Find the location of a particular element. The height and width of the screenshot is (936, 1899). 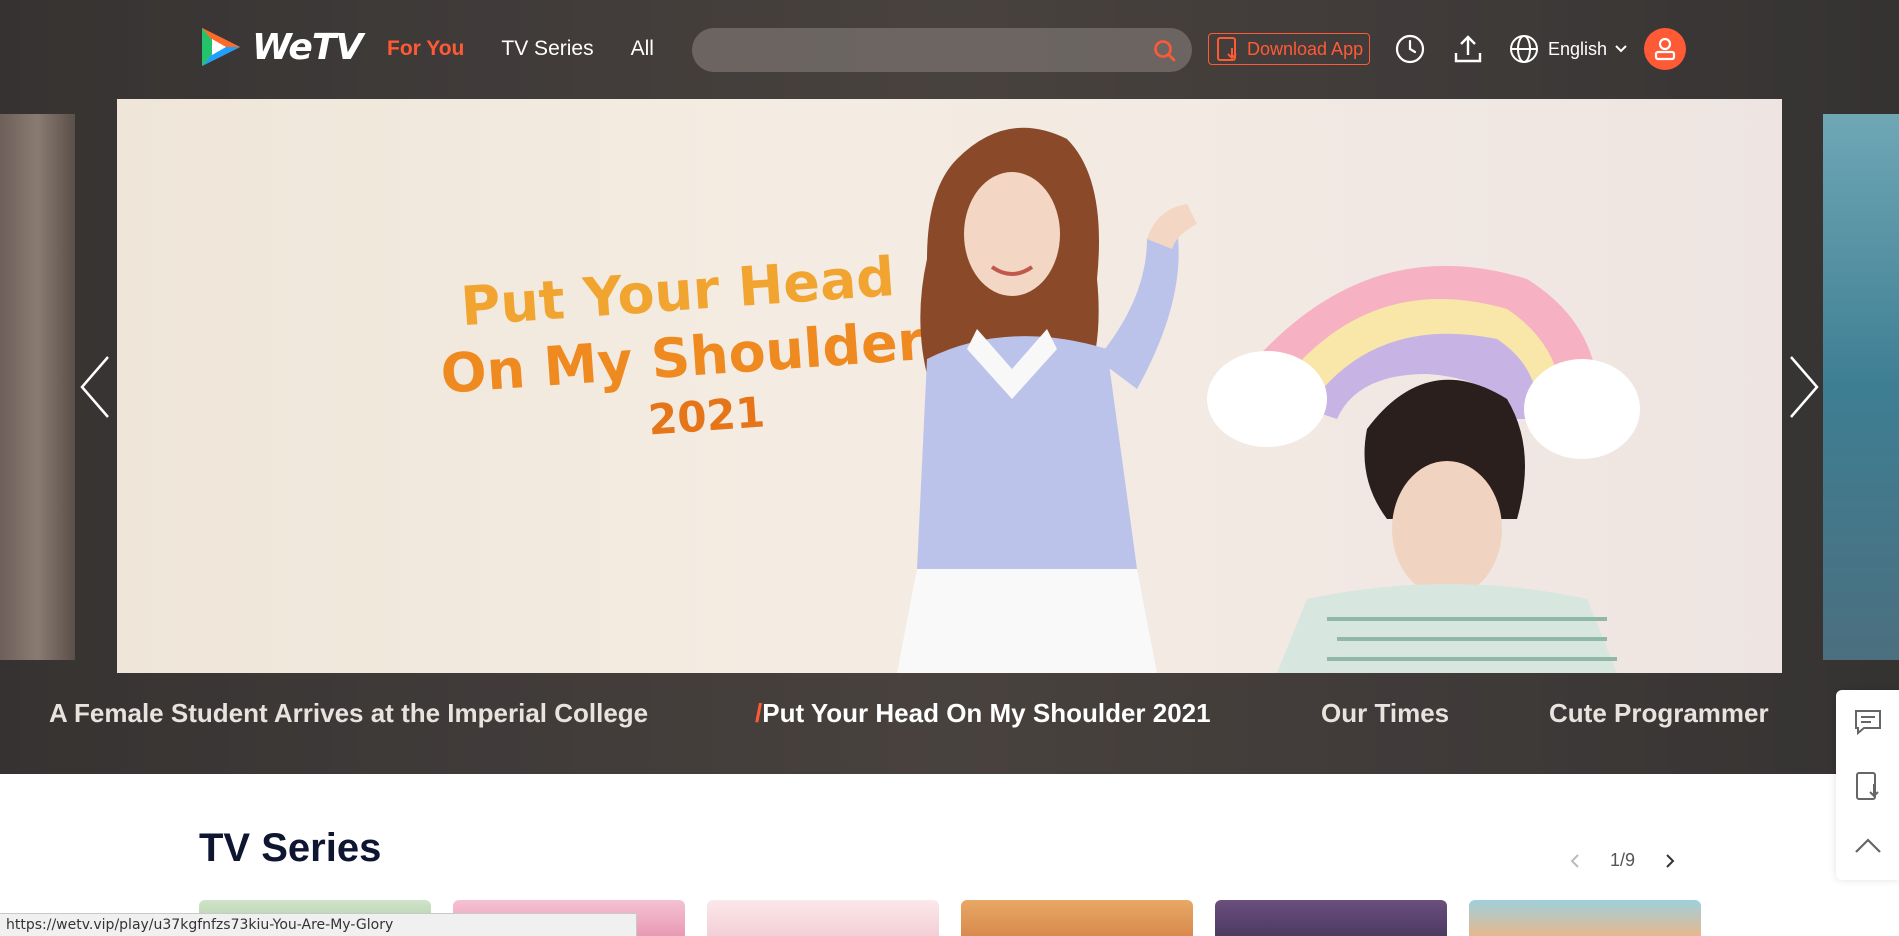

logo-text: WeTV is located at coordinates (307, 47).